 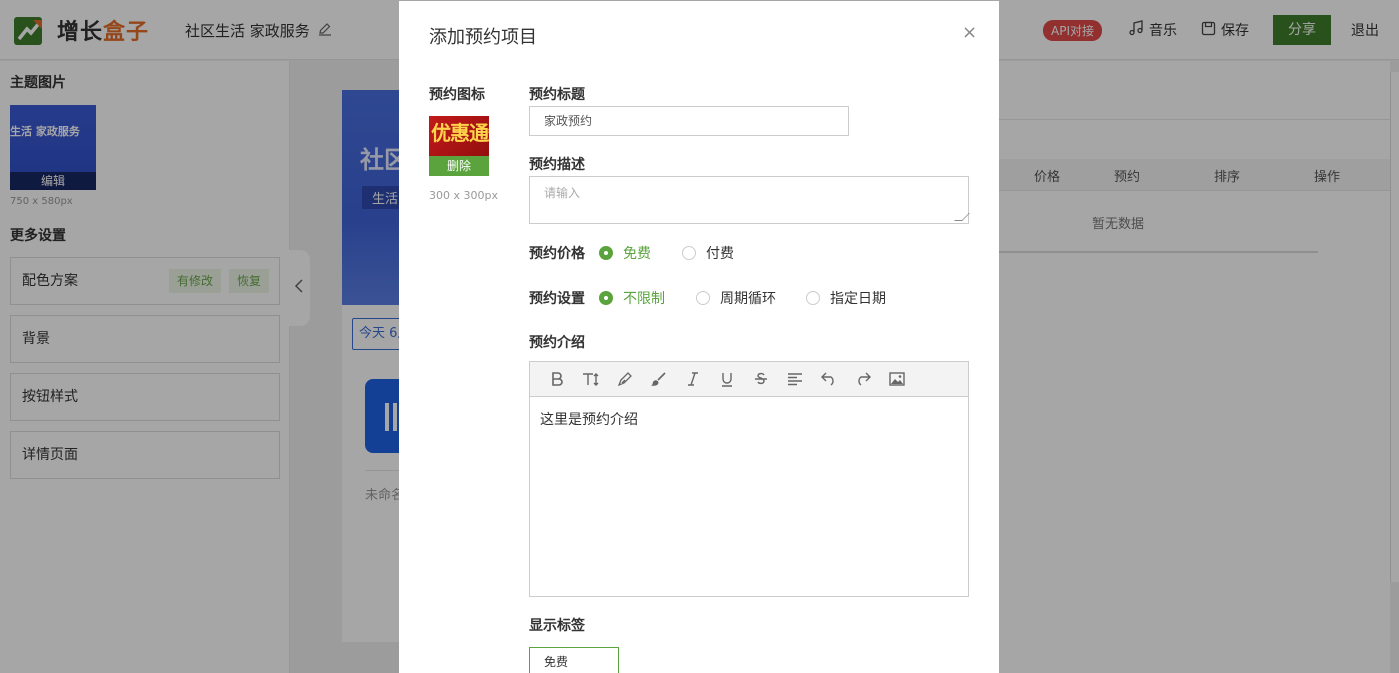 I want to click on description-label: 预约描述, so click(x=557, y=165).